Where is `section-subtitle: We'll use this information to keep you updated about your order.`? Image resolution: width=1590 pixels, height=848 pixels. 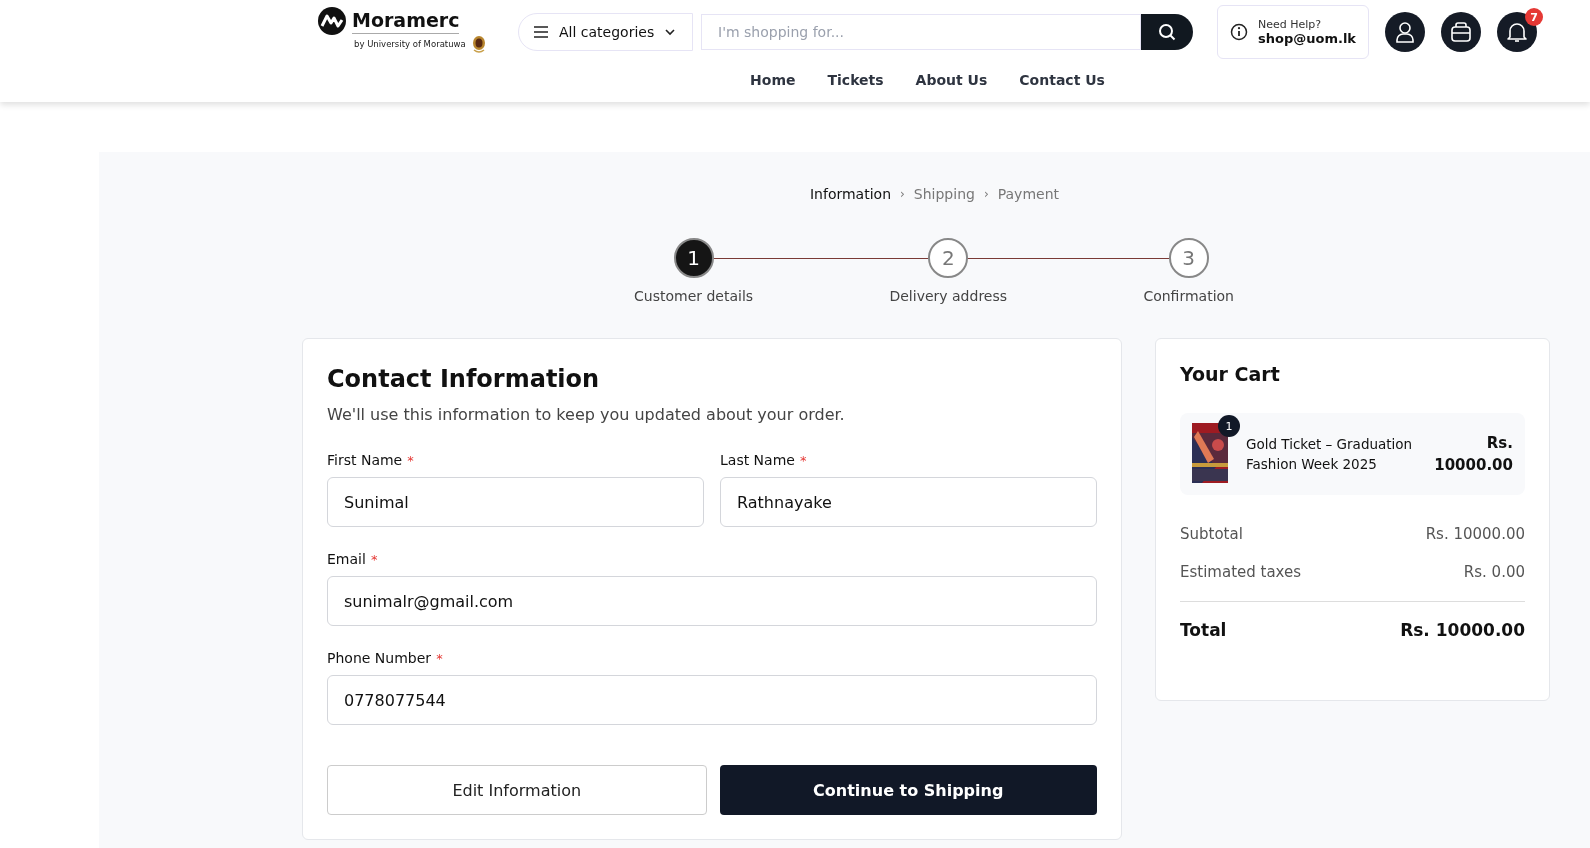
section-subtitle: We'll use this information to keep you updated about your order. is located at coordinates (586, 414).